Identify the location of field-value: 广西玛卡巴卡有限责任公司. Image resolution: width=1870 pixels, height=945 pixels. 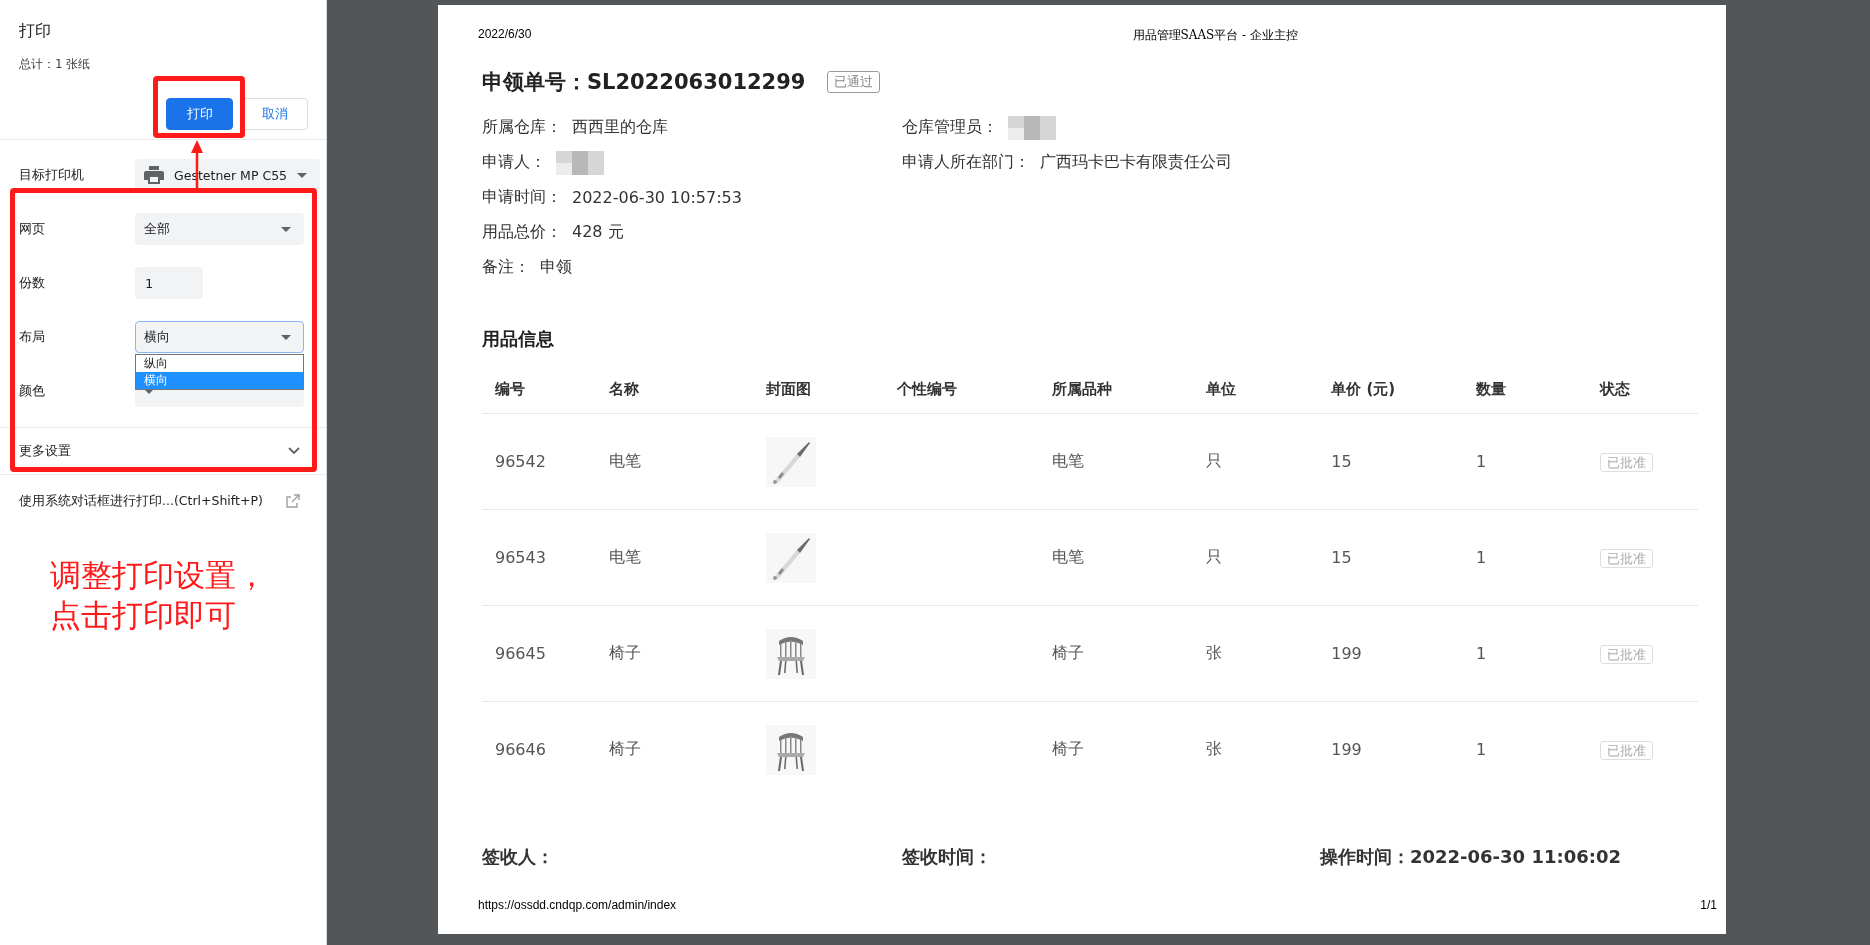
(1136, 162).